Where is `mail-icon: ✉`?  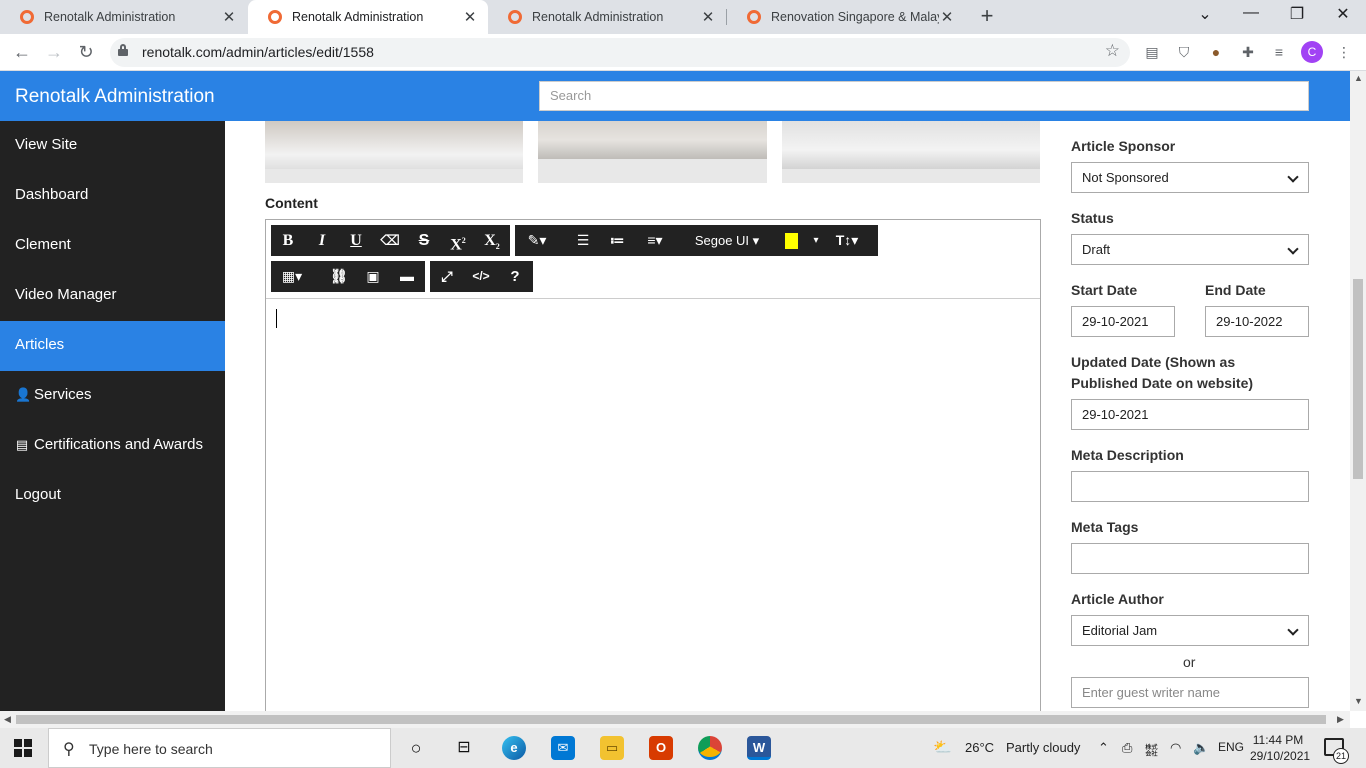
mail-icon: ✉ is located at coordinates (563, 748).